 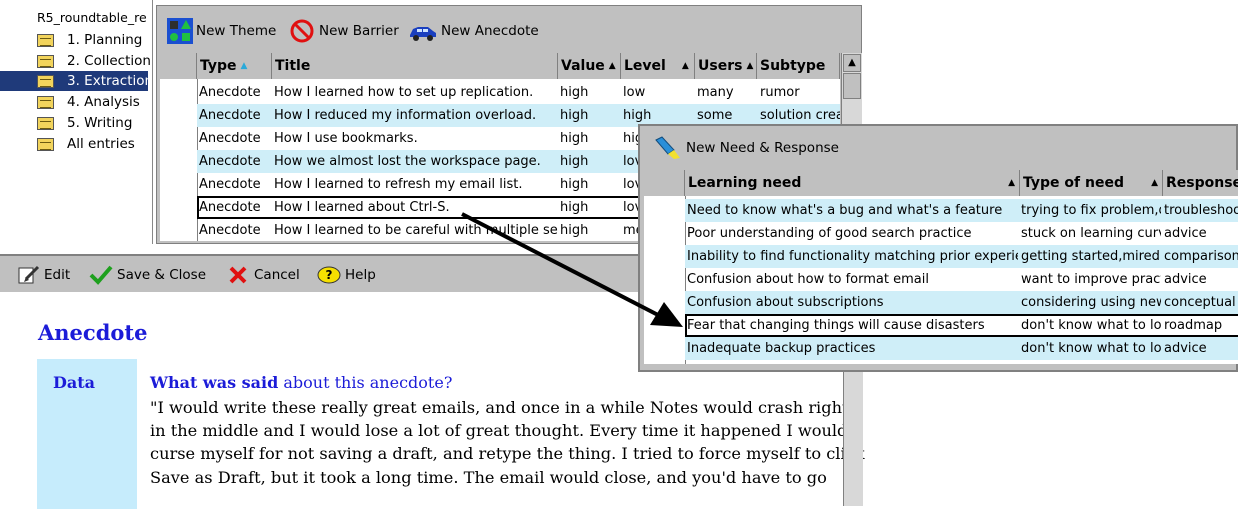 I want to click on new-need-response-label: New Need & Response, so click(x=762, y=148).